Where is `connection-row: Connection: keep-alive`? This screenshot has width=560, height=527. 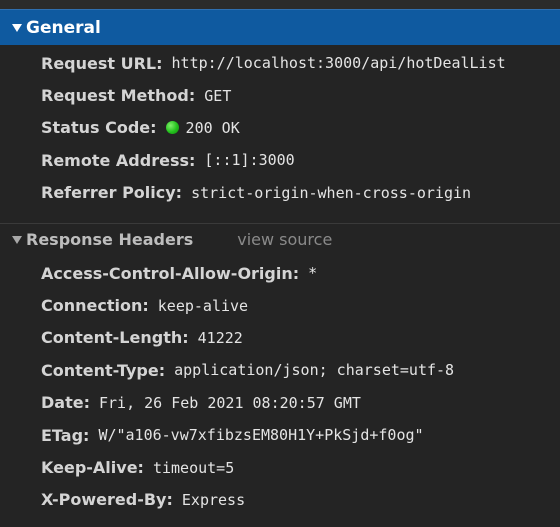
connection-row: Connection: keep-alive is located at coordinates (280, 305).